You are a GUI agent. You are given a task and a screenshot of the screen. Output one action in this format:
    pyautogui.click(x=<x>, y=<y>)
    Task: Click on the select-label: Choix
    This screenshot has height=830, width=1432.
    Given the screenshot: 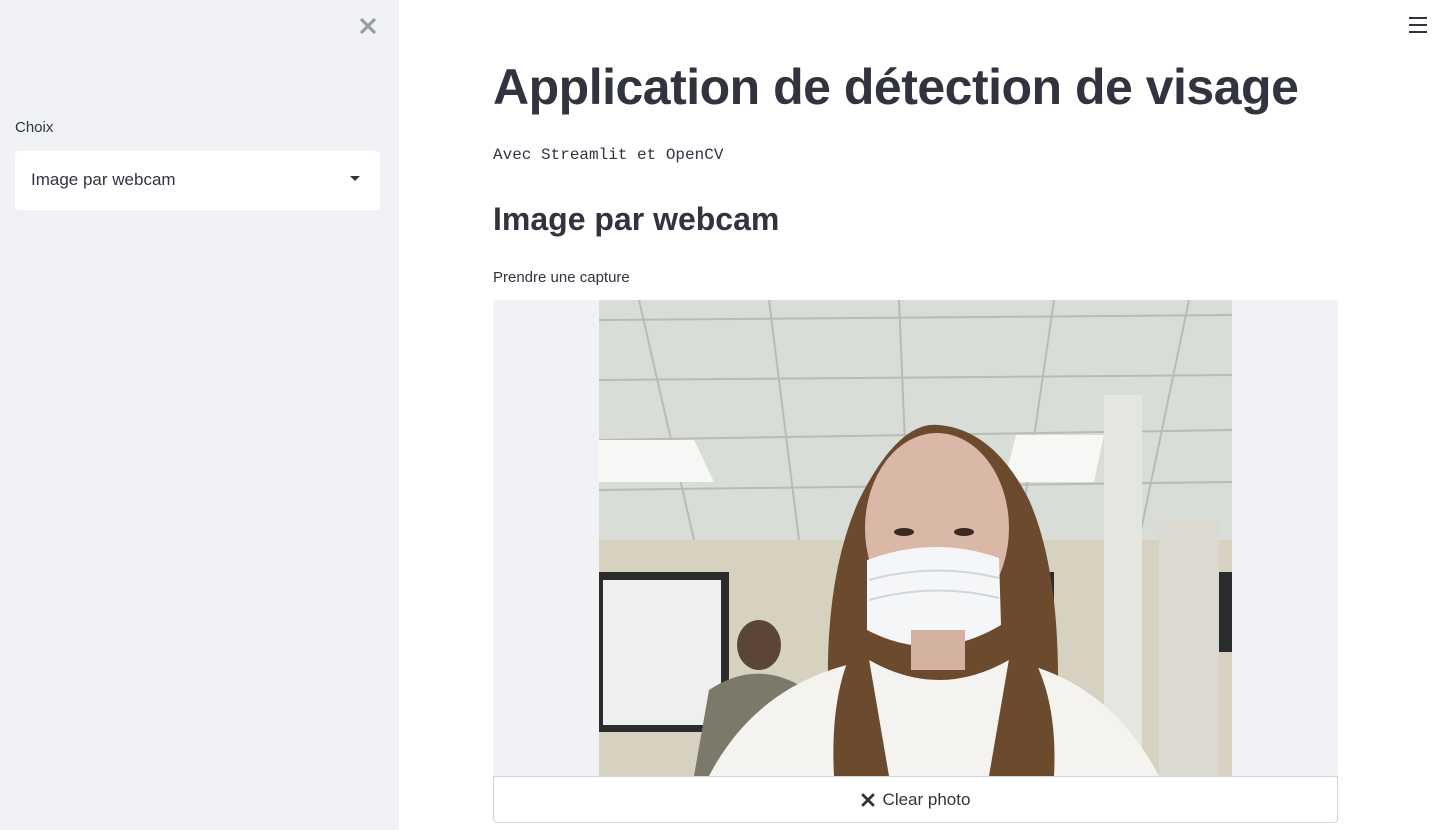 What is the action you would take?
    pyautogui.click(x=34, y=127)
    